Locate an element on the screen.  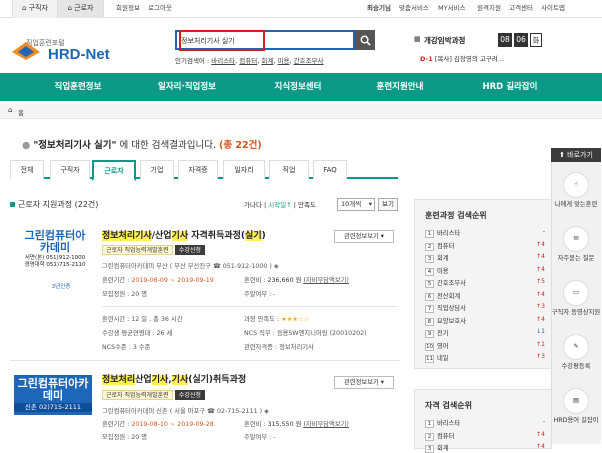
rank-row: 6 전산회계 ↑4 is located at coordinates (485, 296).